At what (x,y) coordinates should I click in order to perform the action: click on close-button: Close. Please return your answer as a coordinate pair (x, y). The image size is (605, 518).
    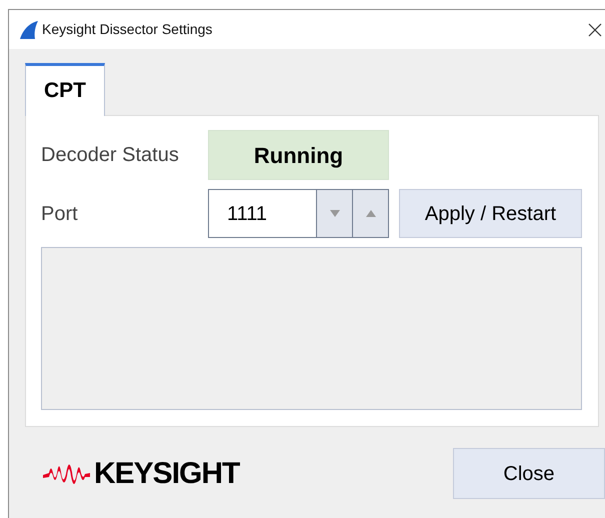
    Looking at the image, I should click on (529, 473).